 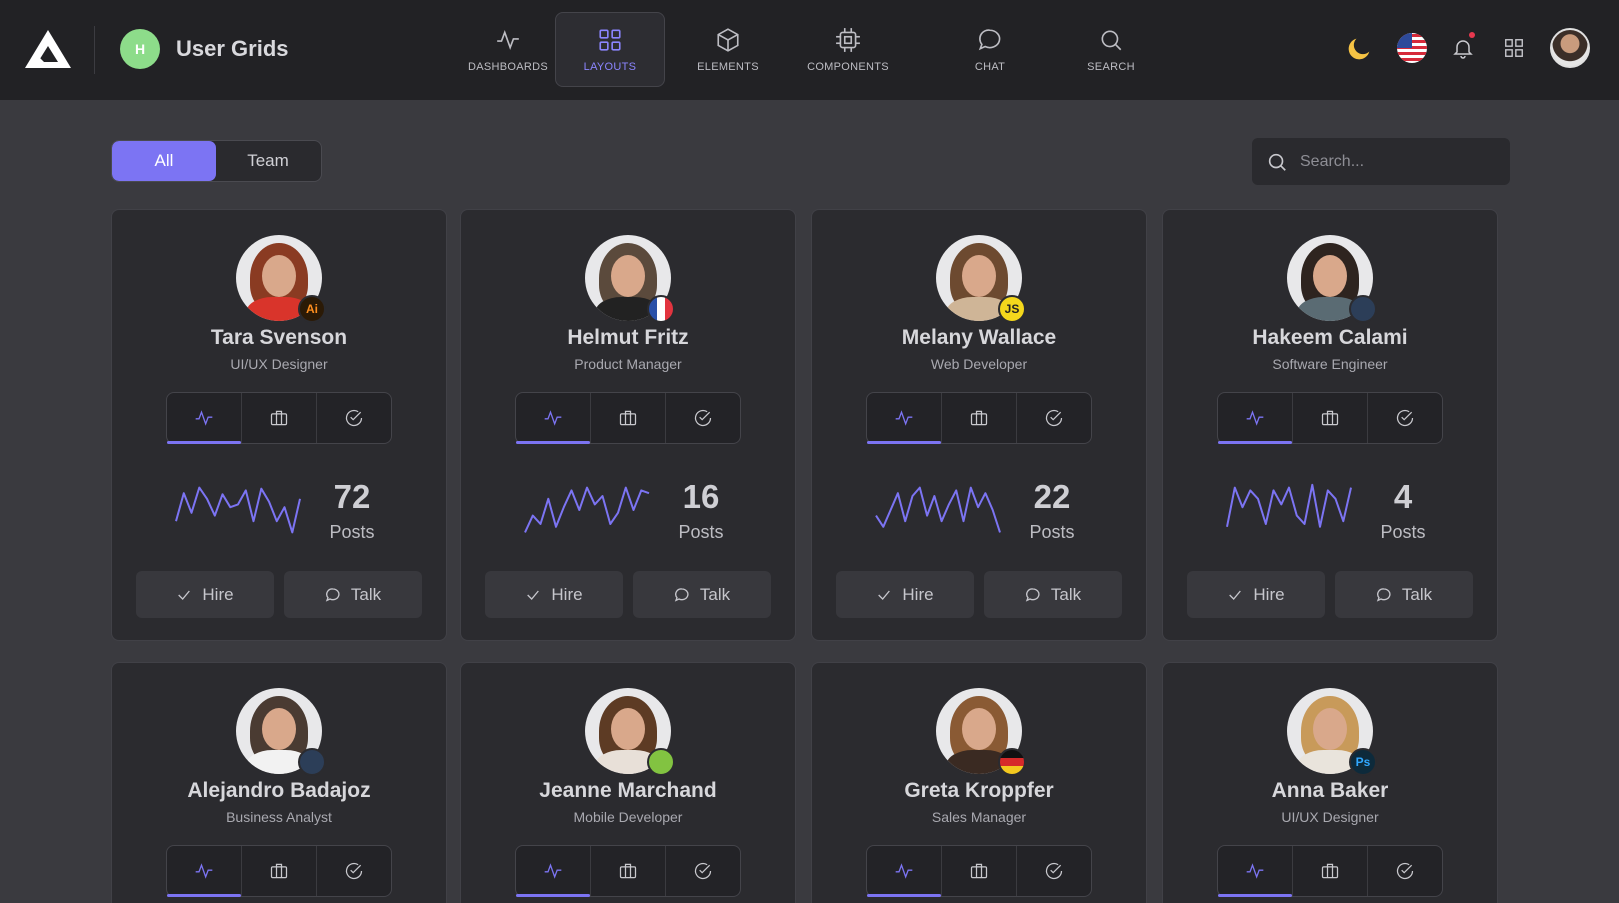 What do you see at coordinates (628, 364) in the screenshot?
I see `user-role: Product Manager` at bounding box center [628, 364].